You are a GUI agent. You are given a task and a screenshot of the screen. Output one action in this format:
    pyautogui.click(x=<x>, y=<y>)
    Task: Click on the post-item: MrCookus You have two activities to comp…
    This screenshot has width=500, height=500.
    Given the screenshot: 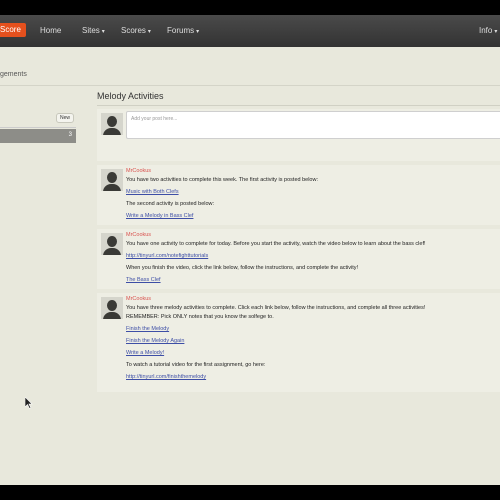 What is the action you would take?
    pyautogui.click(x=298, y=195)
    